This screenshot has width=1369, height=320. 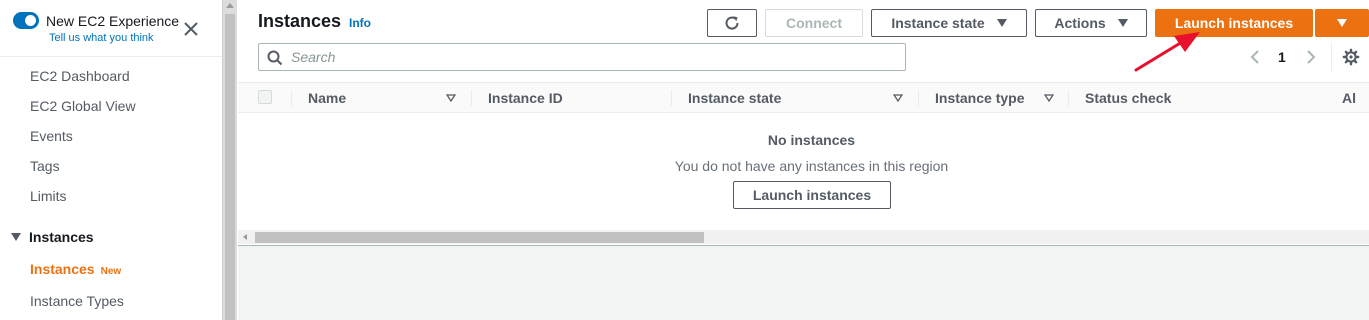 I want to click on new-experience-toggle, so click(x=26, y=20).